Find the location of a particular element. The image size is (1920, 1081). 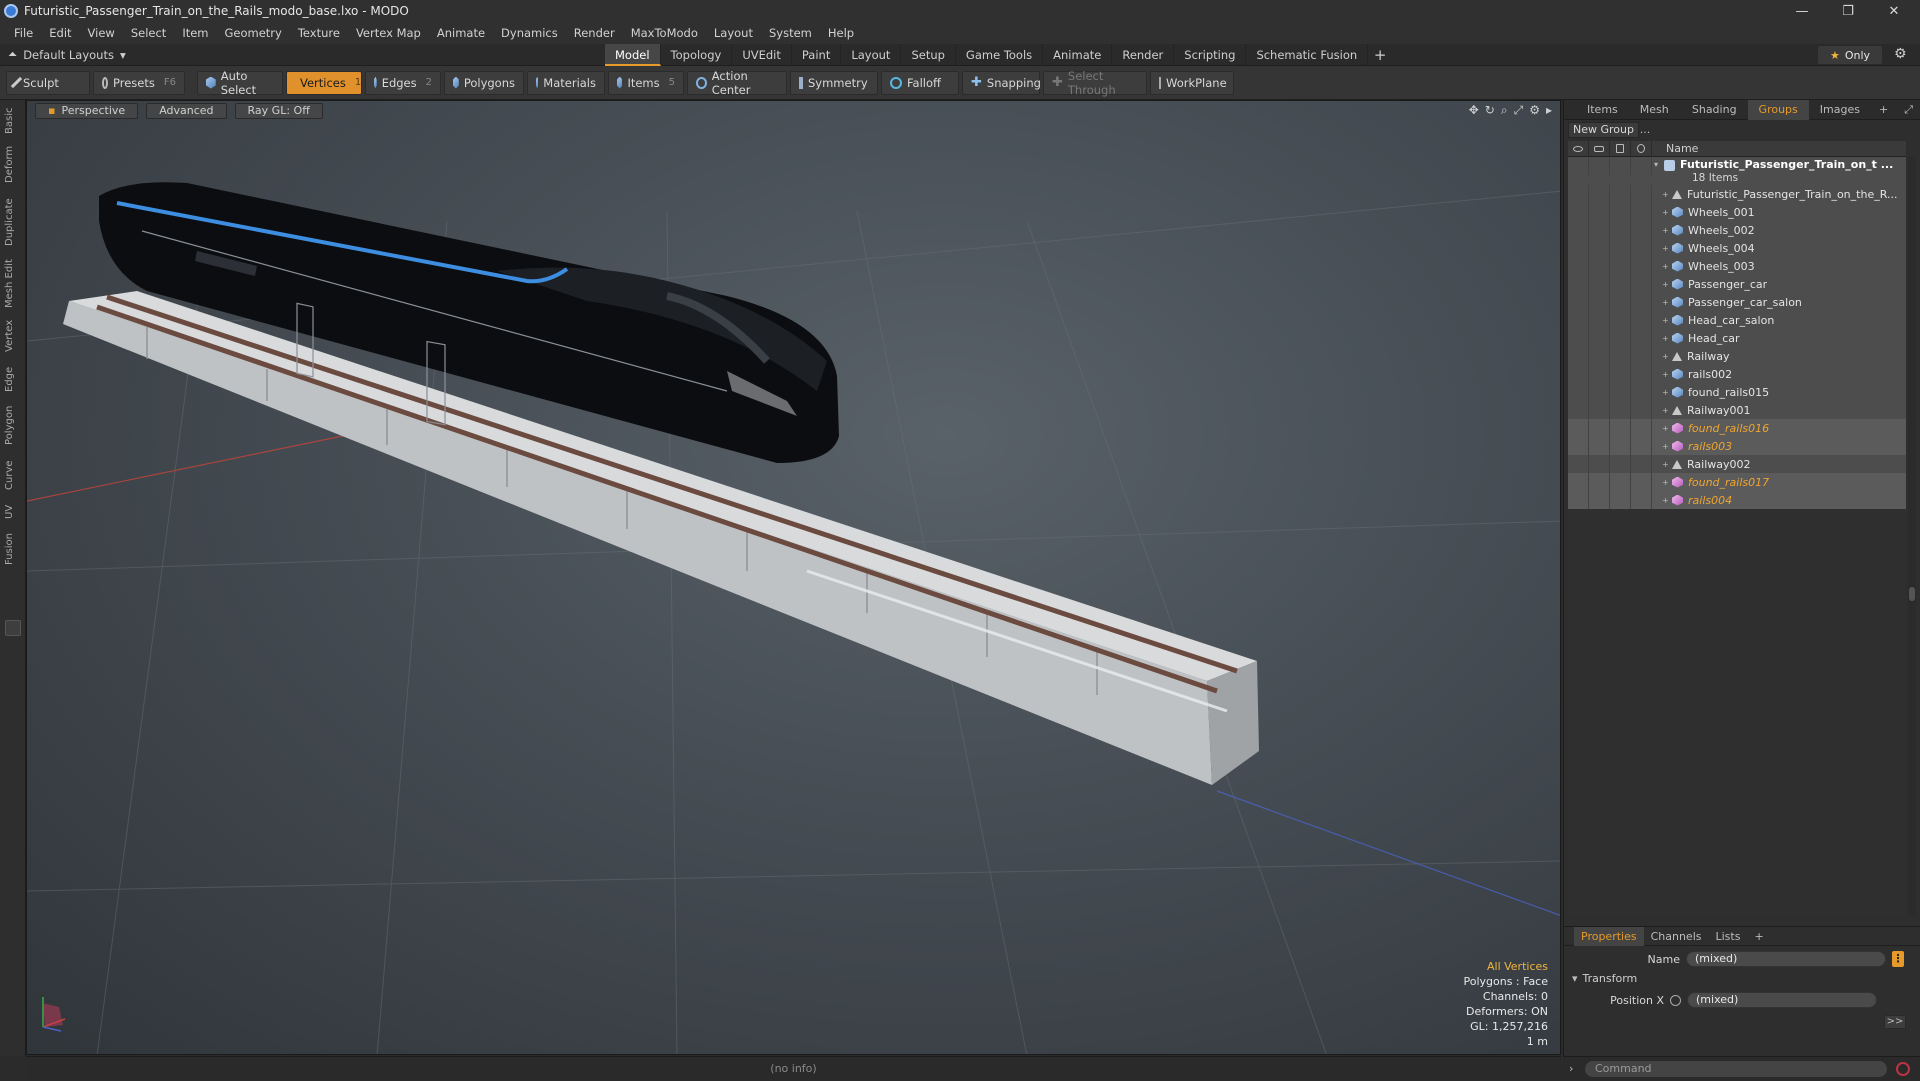

workplane-button: WorkPlane is located at coordinates (1192, 82).